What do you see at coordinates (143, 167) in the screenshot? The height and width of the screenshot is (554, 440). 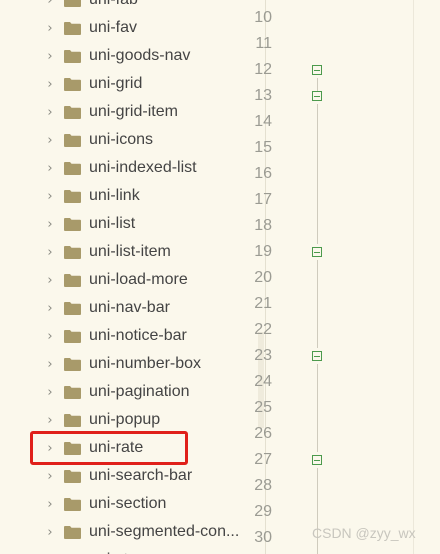 I see `tree-item-label: uni-indexed-list` at bounding box center [143, 167].